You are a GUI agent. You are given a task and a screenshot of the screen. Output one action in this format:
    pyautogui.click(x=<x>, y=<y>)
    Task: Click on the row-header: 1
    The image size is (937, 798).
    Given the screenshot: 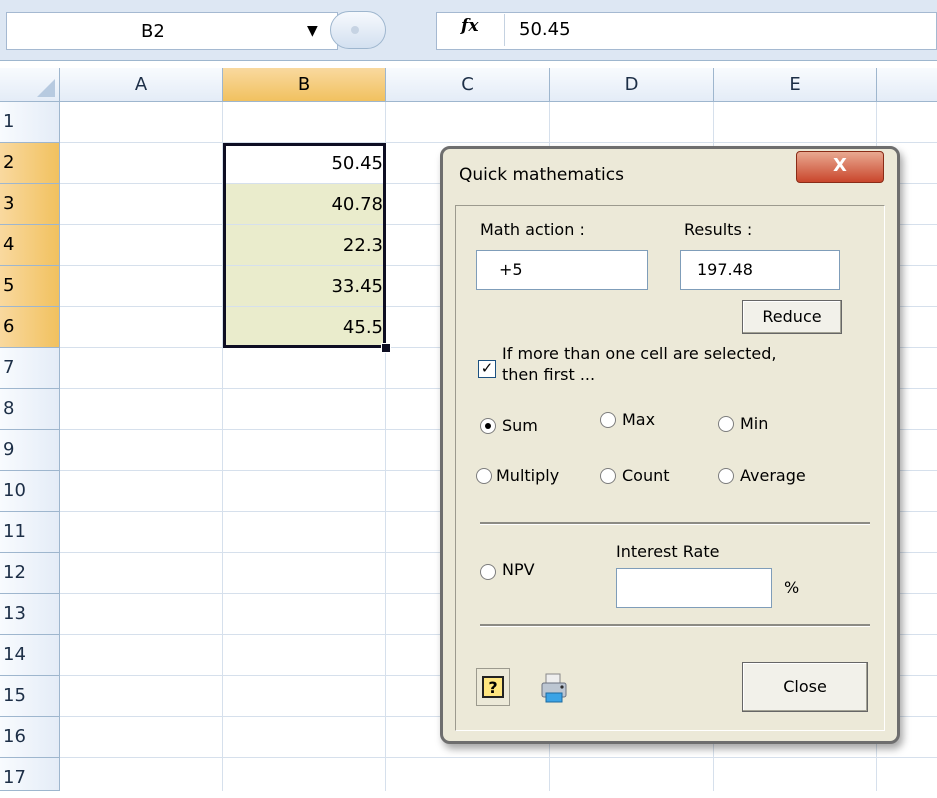 What is the action you would take?
    pyautogui.click(x=30, y=122)
    